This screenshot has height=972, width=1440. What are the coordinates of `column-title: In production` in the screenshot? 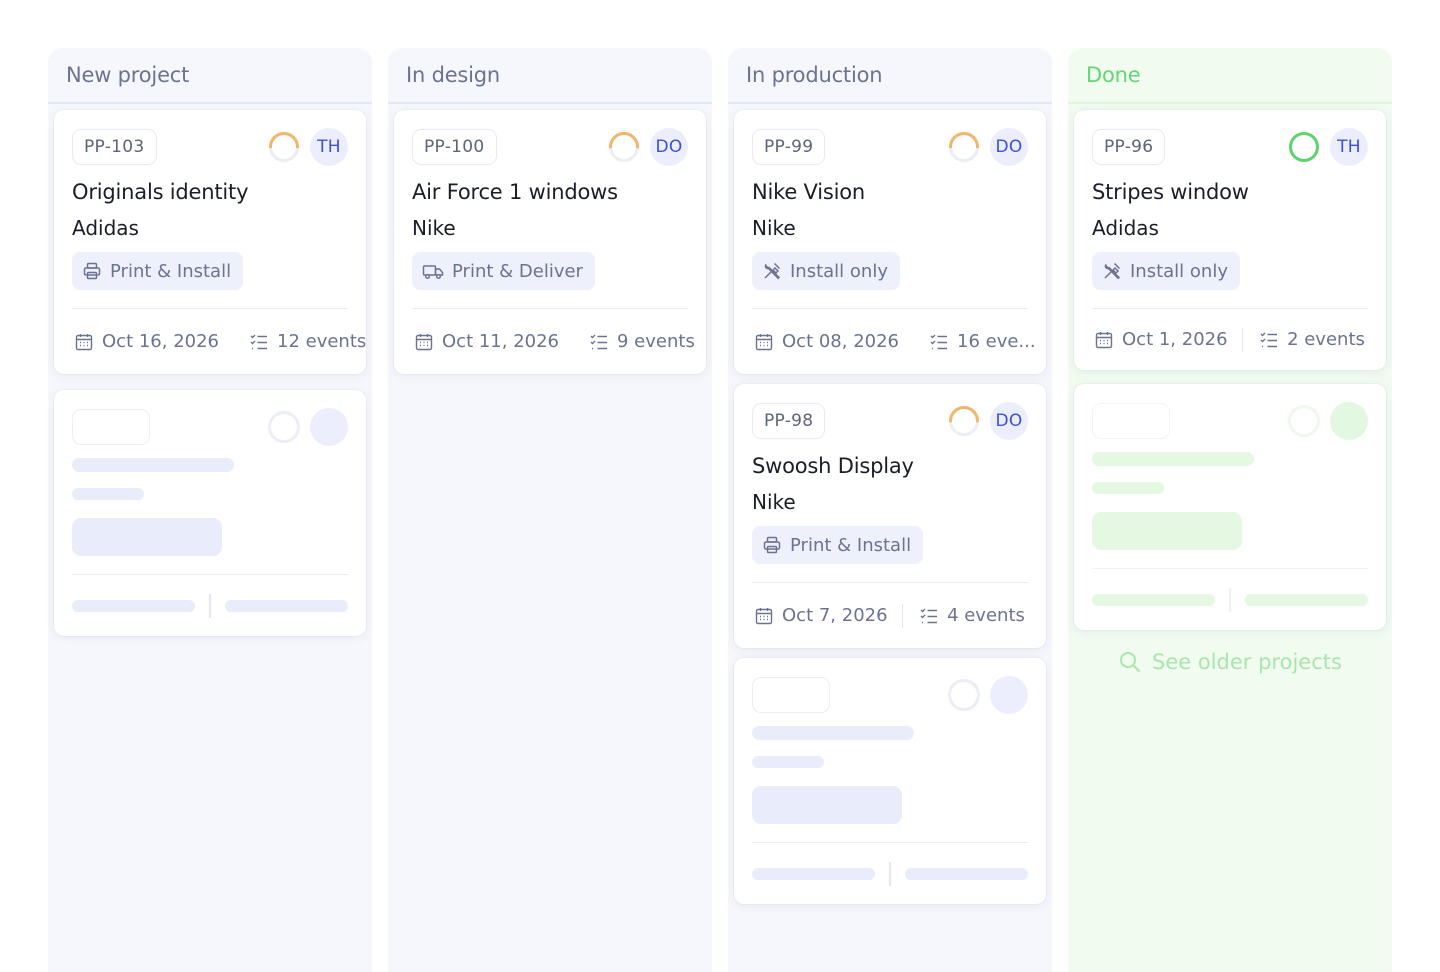 It's located at (890, 76).